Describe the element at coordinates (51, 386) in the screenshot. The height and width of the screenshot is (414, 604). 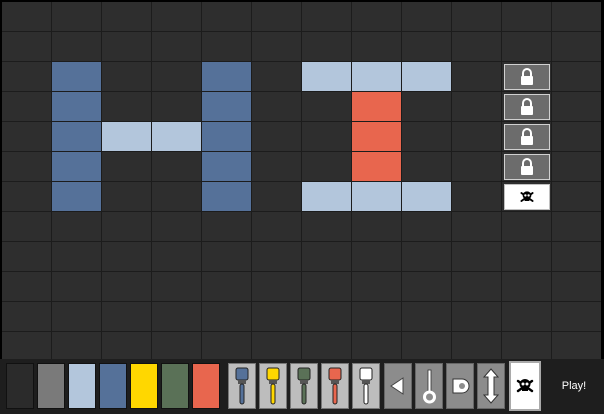
I see `swatch-gray` at that location.